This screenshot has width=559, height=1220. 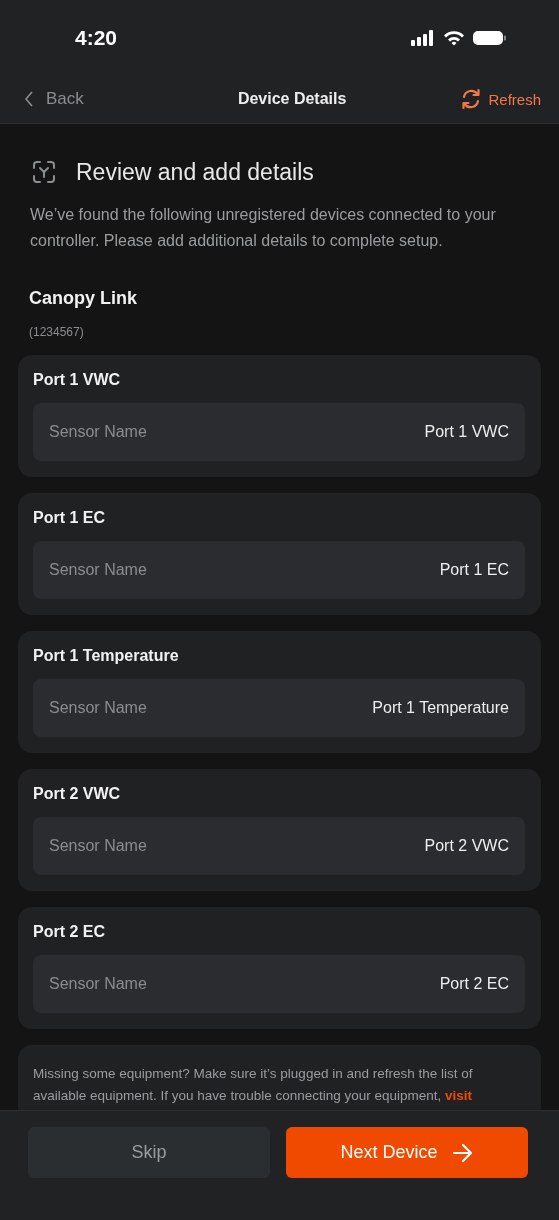 What do you see at coordinates (195, 172) in the screenshot?
I see `section-heading: Review and add details` at bounding box center [195, 172].